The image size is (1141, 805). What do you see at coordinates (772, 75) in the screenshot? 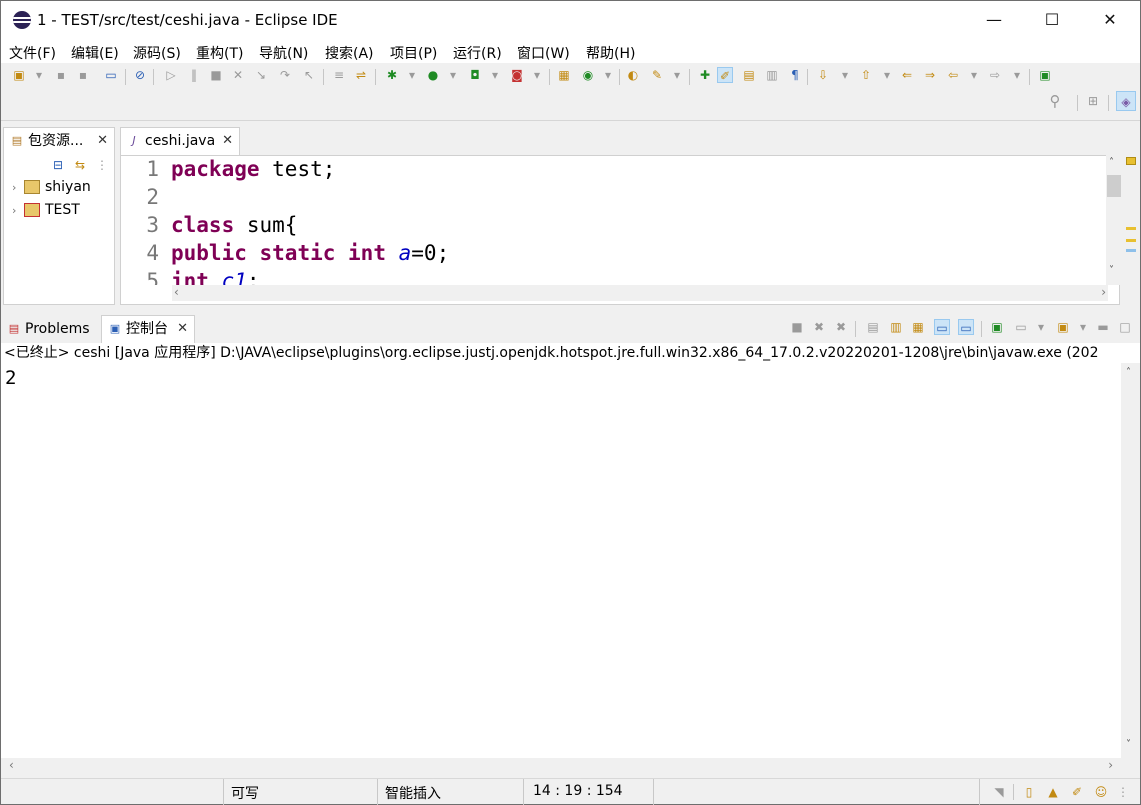
I see `show-whitespace-icon: ▥` at bounding box center [772, 75].